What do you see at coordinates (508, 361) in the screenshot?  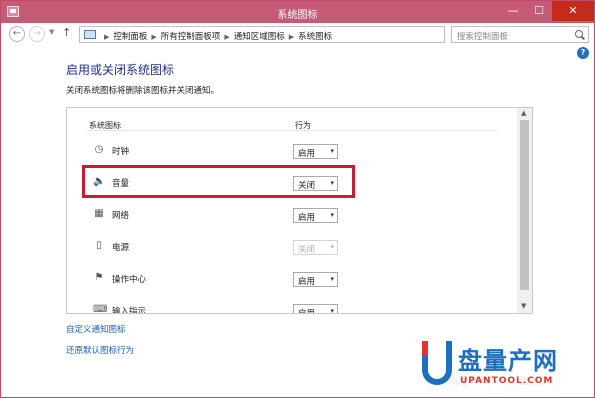 I see `watermark-brand: 盘量产网` at bounding box center [508, 361].